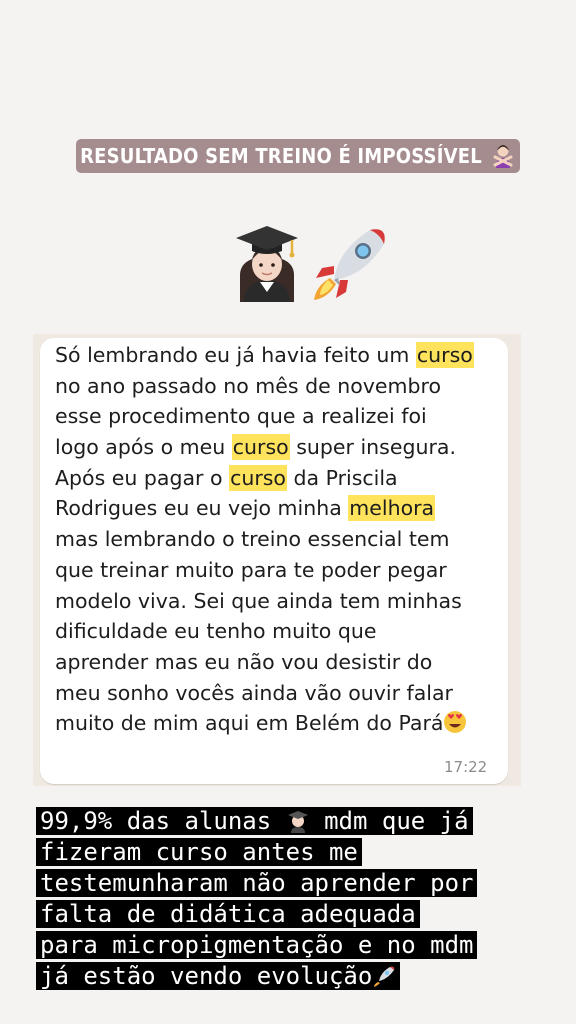 Image resolution: width=576 pixels, height=1024 pixels. What do you see at coordinates (254, 692) in the screenshot?
I see `message-line: meu sonho vocês ainda vão ouvir falar` at bounding box center [254, 692].